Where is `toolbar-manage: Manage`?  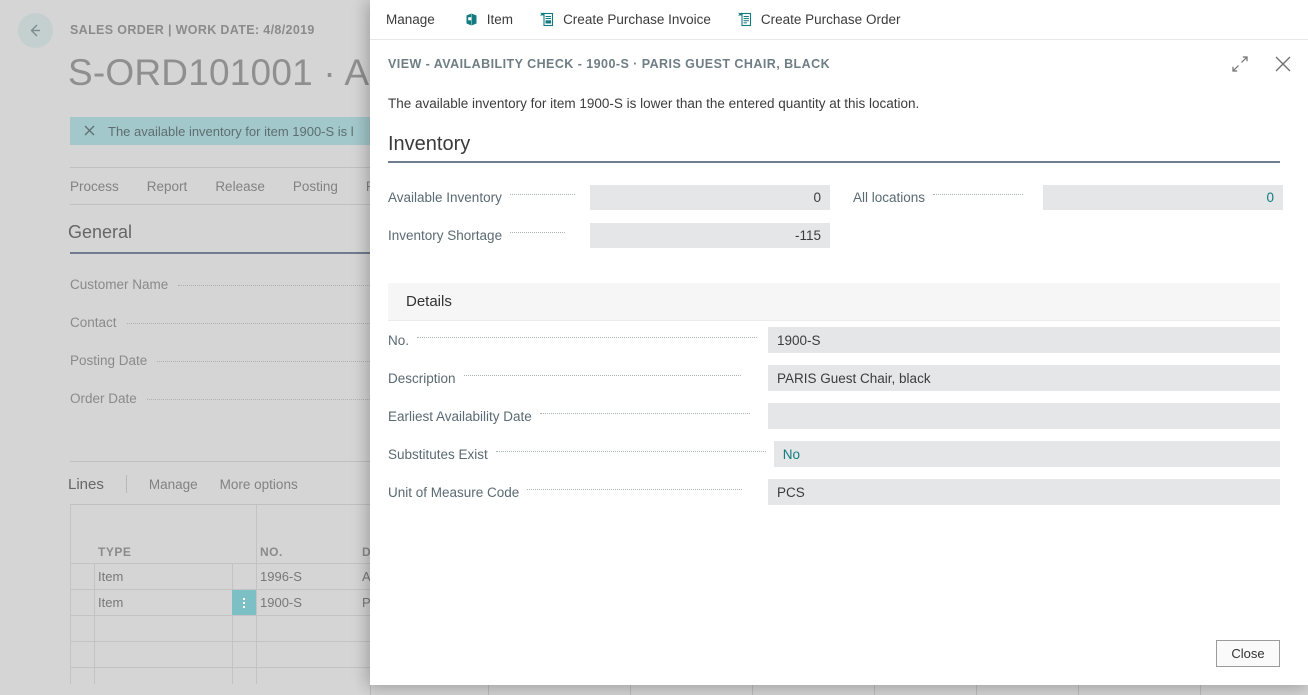
toolbar-manage: Manage is located at coordinates (410, 19).